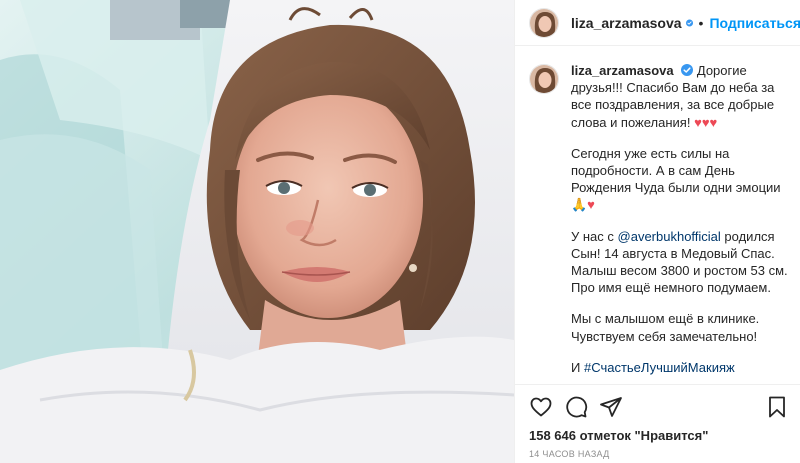  I want to click on mention-link: @averbukhofficial, so click(669, 236).